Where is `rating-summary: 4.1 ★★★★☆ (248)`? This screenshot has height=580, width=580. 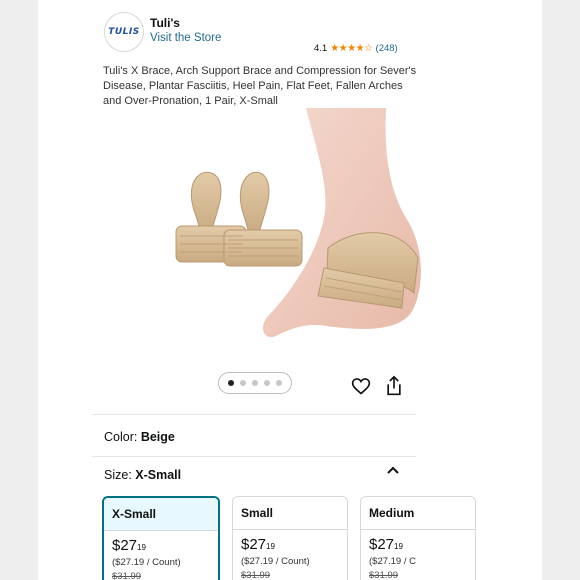
rating-summary: 4.1 ★★★★☆ (248) is located at coordinates (356, 48).